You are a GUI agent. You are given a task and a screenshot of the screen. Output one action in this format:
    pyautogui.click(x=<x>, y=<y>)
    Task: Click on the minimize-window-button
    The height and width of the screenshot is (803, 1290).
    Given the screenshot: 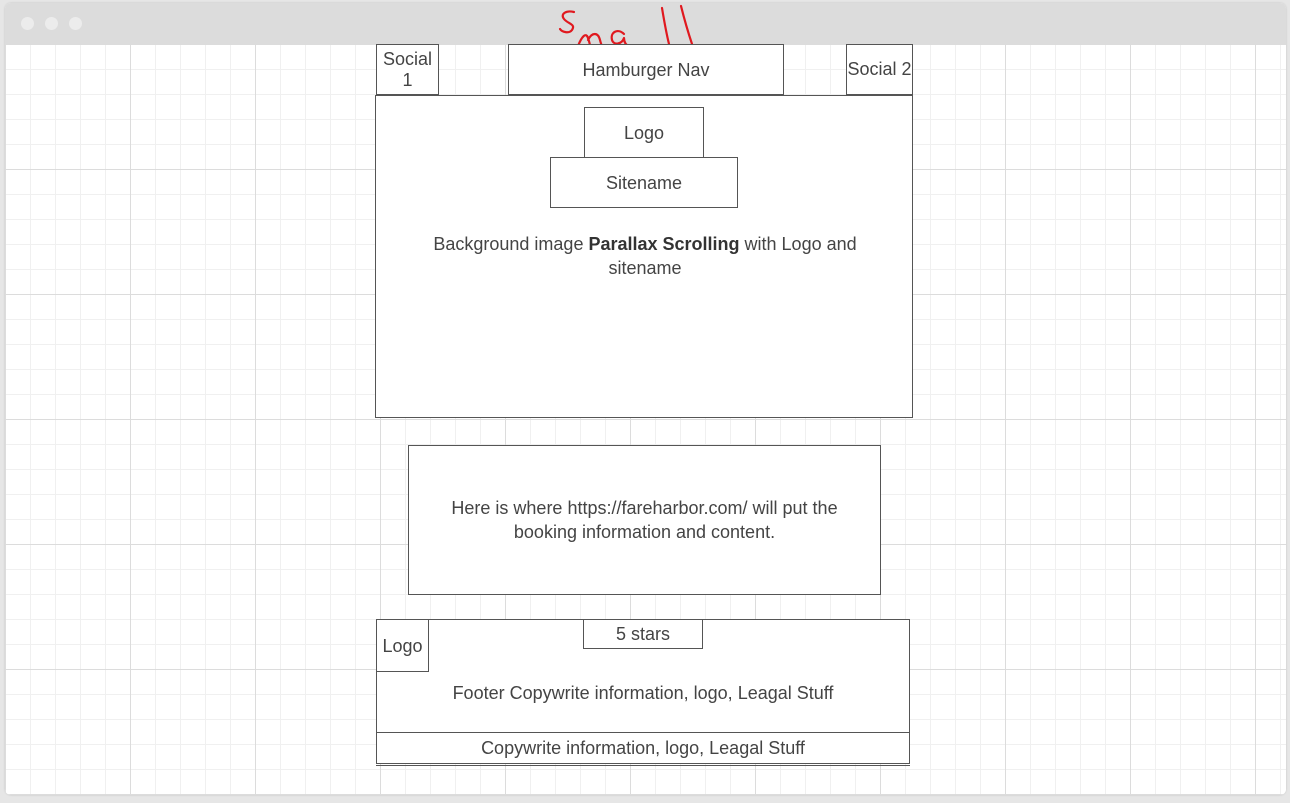 What is the action you would take?
    pyautogui.click(x=51, y=23)
    